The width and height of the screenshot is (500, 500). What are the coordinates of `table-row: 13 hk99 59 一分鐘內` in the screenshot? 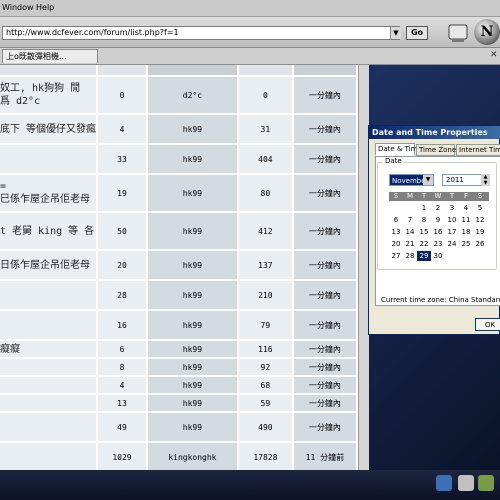 It's located at (179, 403).